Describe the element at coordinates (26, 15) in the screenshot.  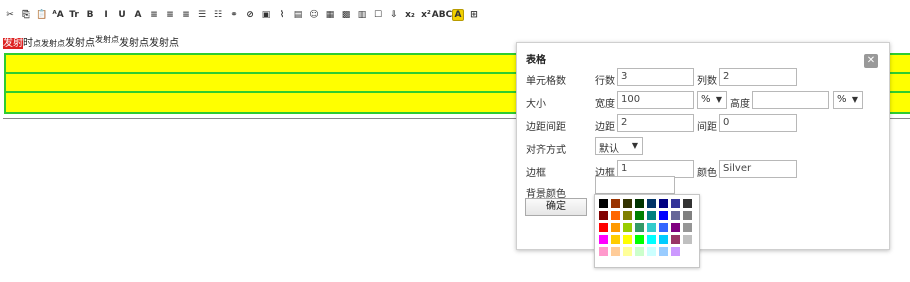
I see `copy-icon: ⎘` at that location.